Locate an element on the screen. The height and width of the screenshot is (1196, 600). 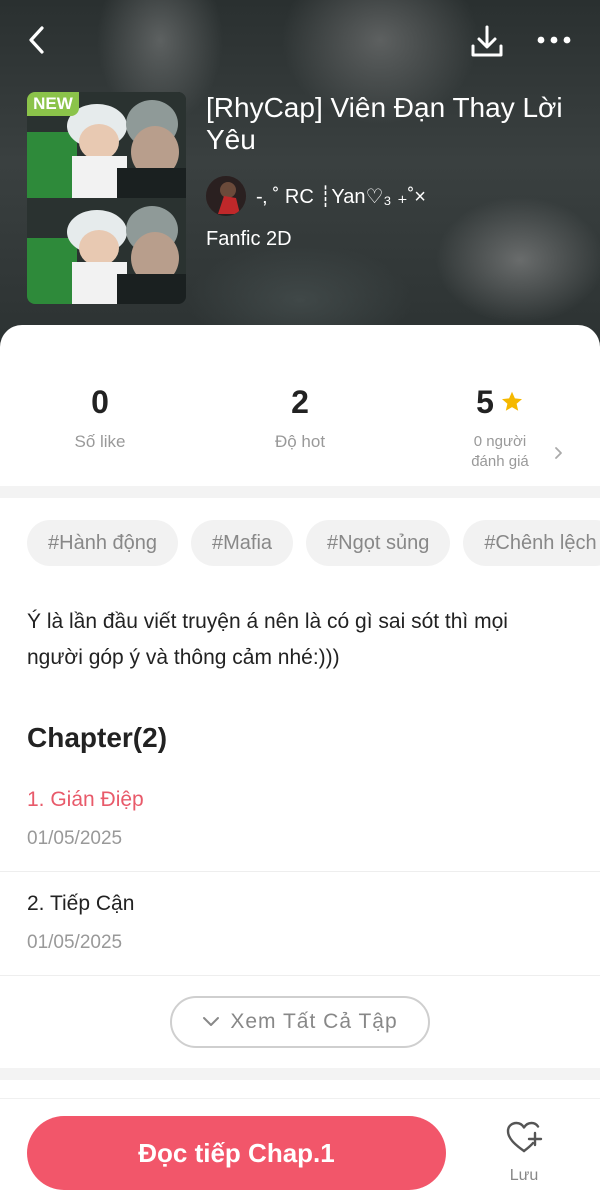
stats-row: 0 Số like 2 Độ hot 5 0 người đánh giá is located at coordinates (300, 430).